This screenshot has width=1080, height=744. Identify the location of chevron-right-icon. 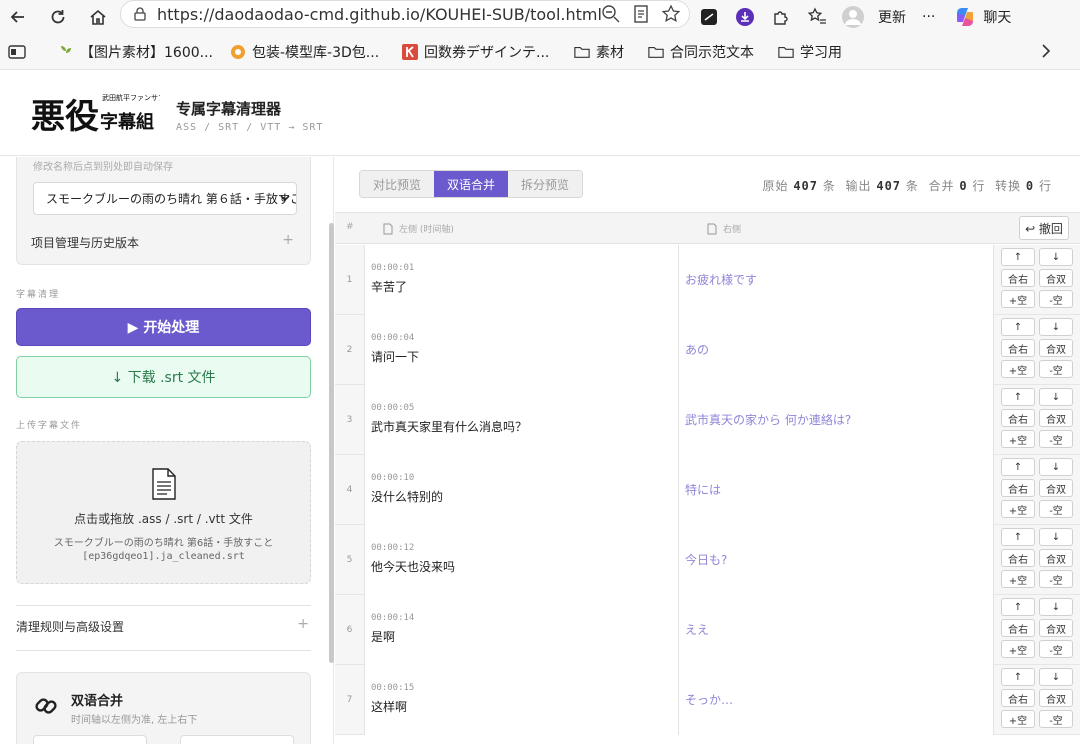
(1046, 53).